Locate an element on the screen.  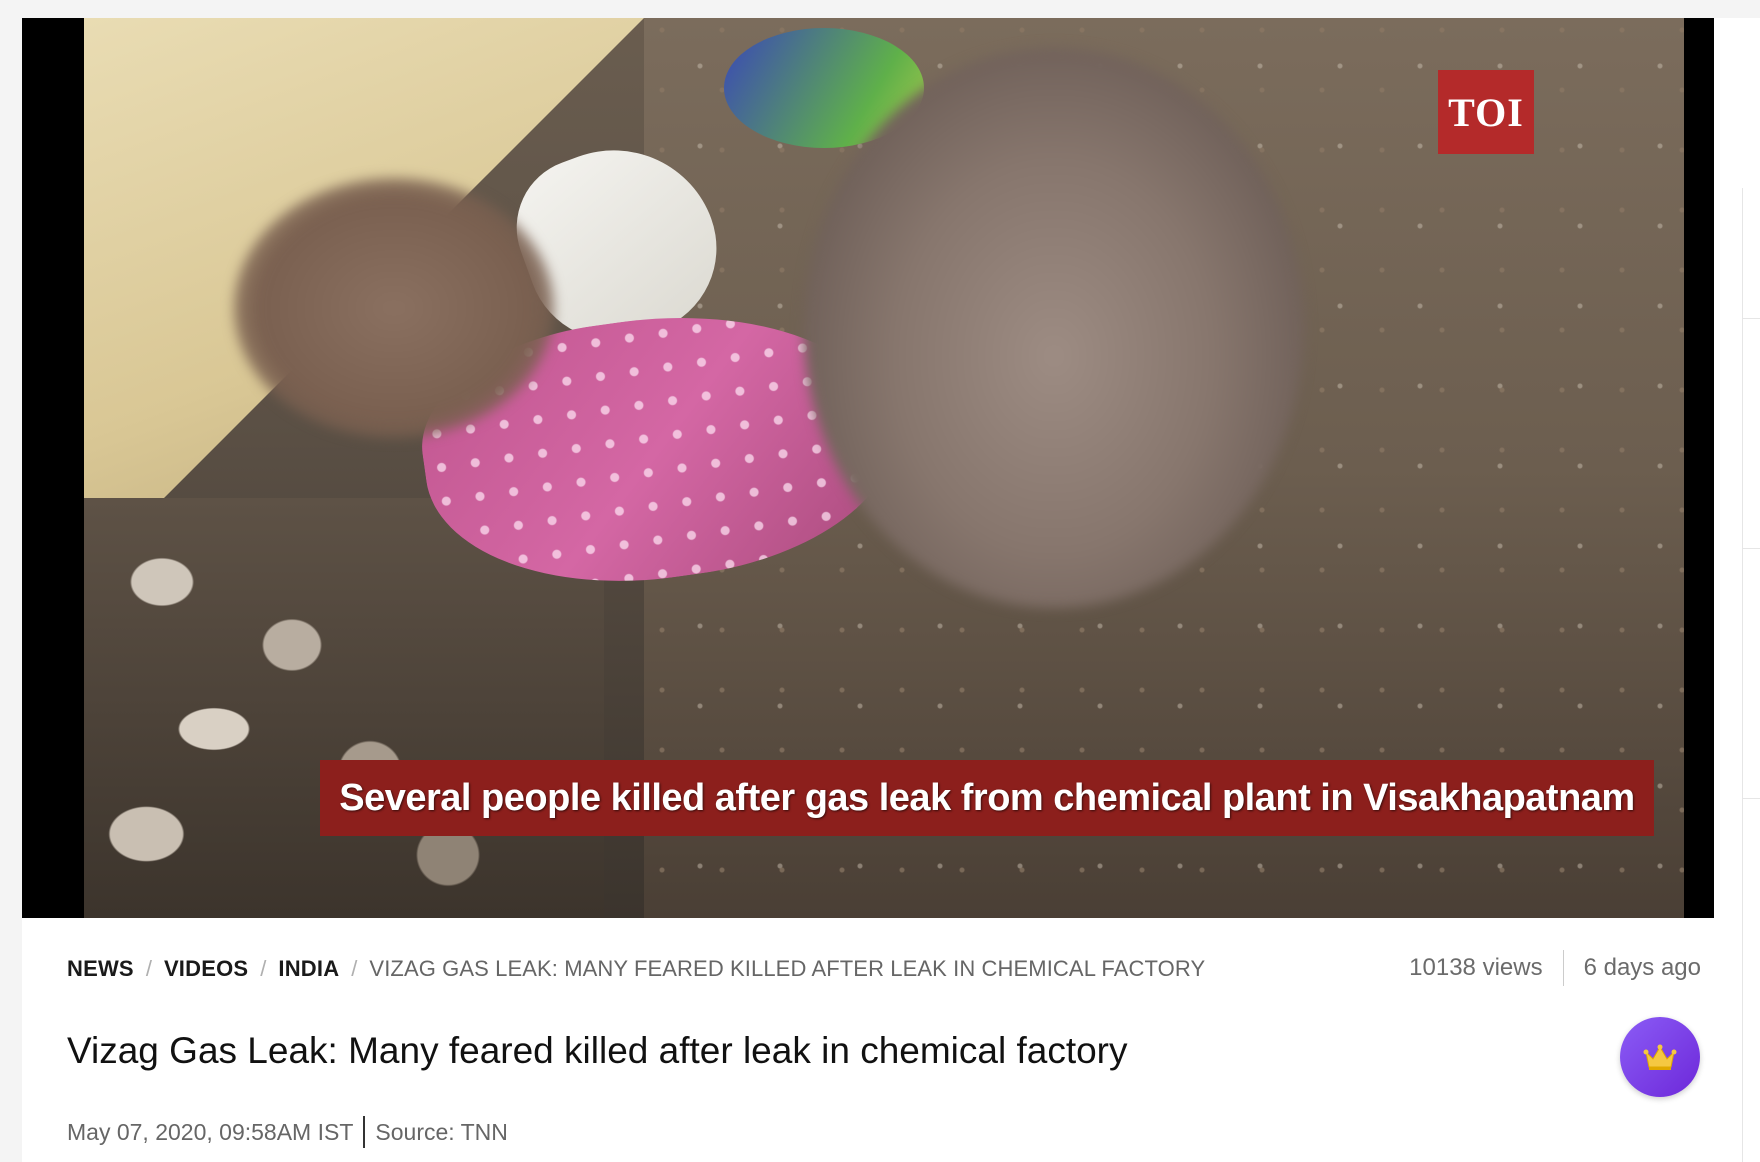
crown-icon is located at coordinates (1660, 1057).